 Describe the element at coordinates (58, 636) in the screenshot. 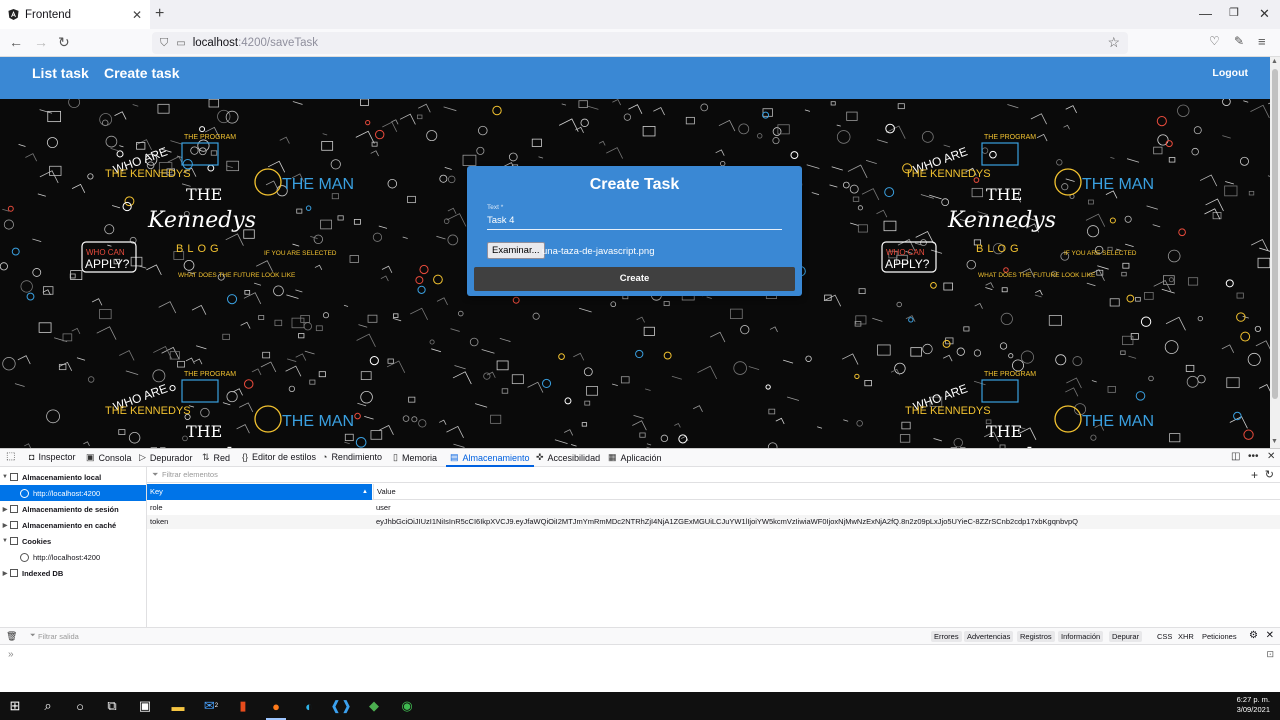

I see `console-filter-input: Filtrar salida` at that location.